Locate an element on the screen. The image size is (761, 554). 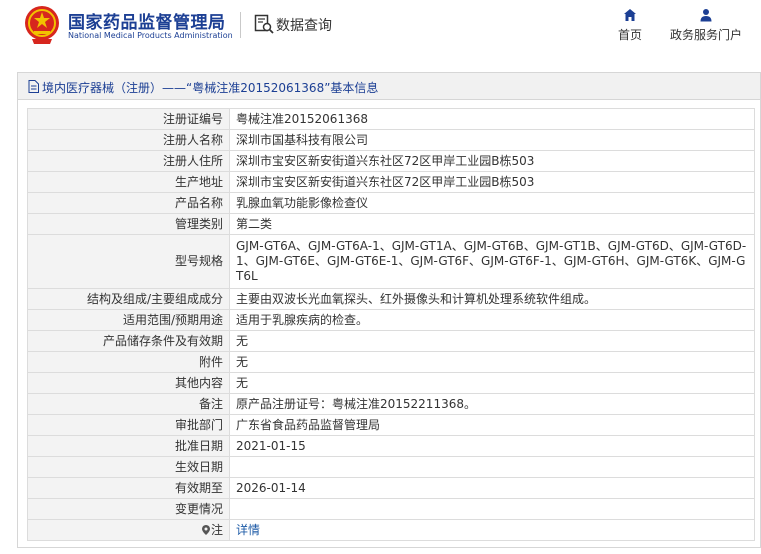
breadcrumb: 境内医疗器械（注册）——“粤械注准20152061368”基本信息 is located at coordinates (389, 86).